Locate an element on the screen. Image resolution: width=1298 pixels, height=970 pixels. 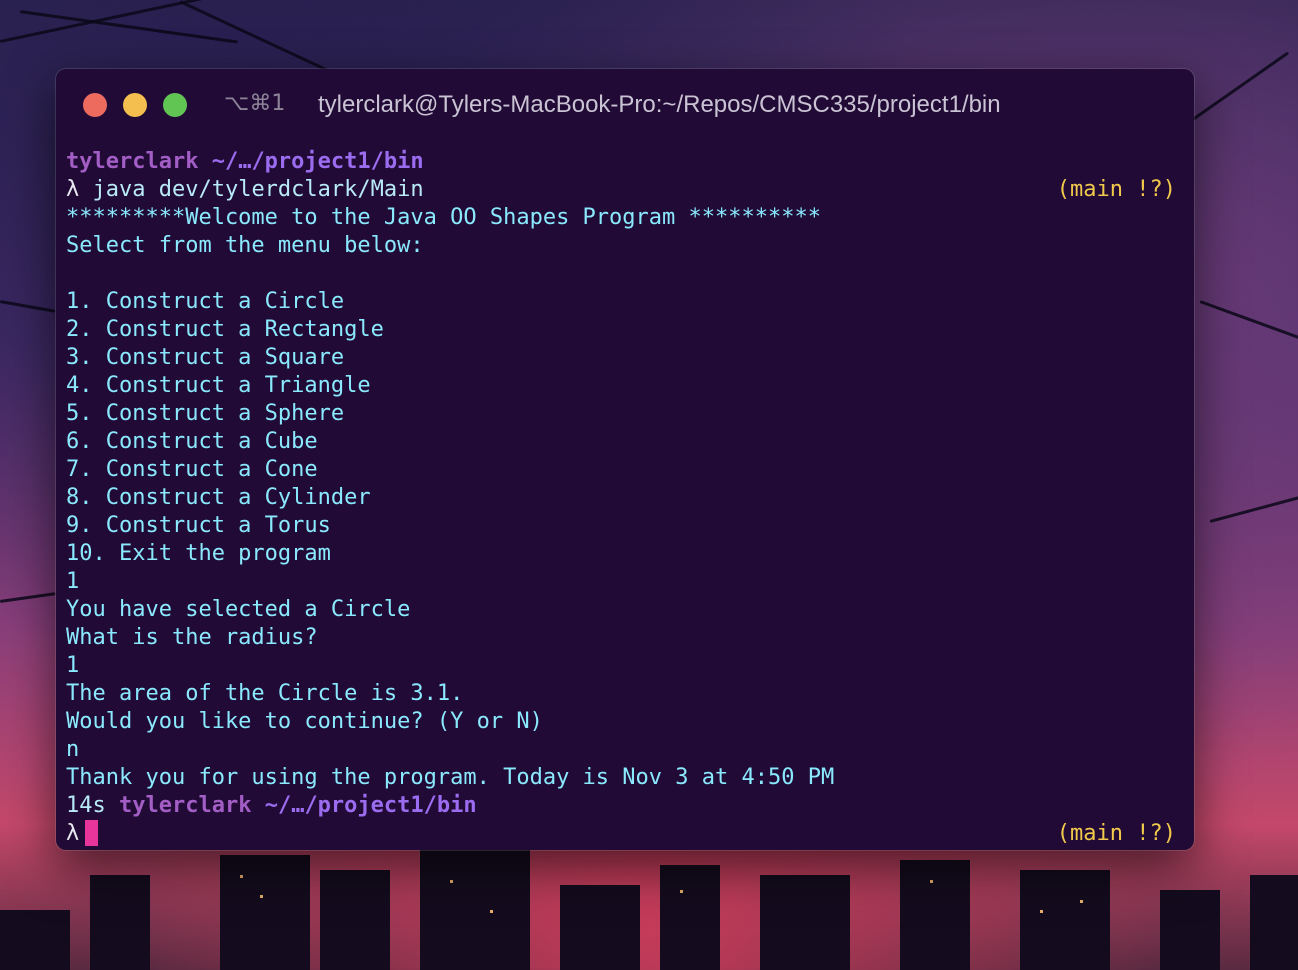
output-line: The area of the Circle is 3.1. is located at coordinates (265, 693).